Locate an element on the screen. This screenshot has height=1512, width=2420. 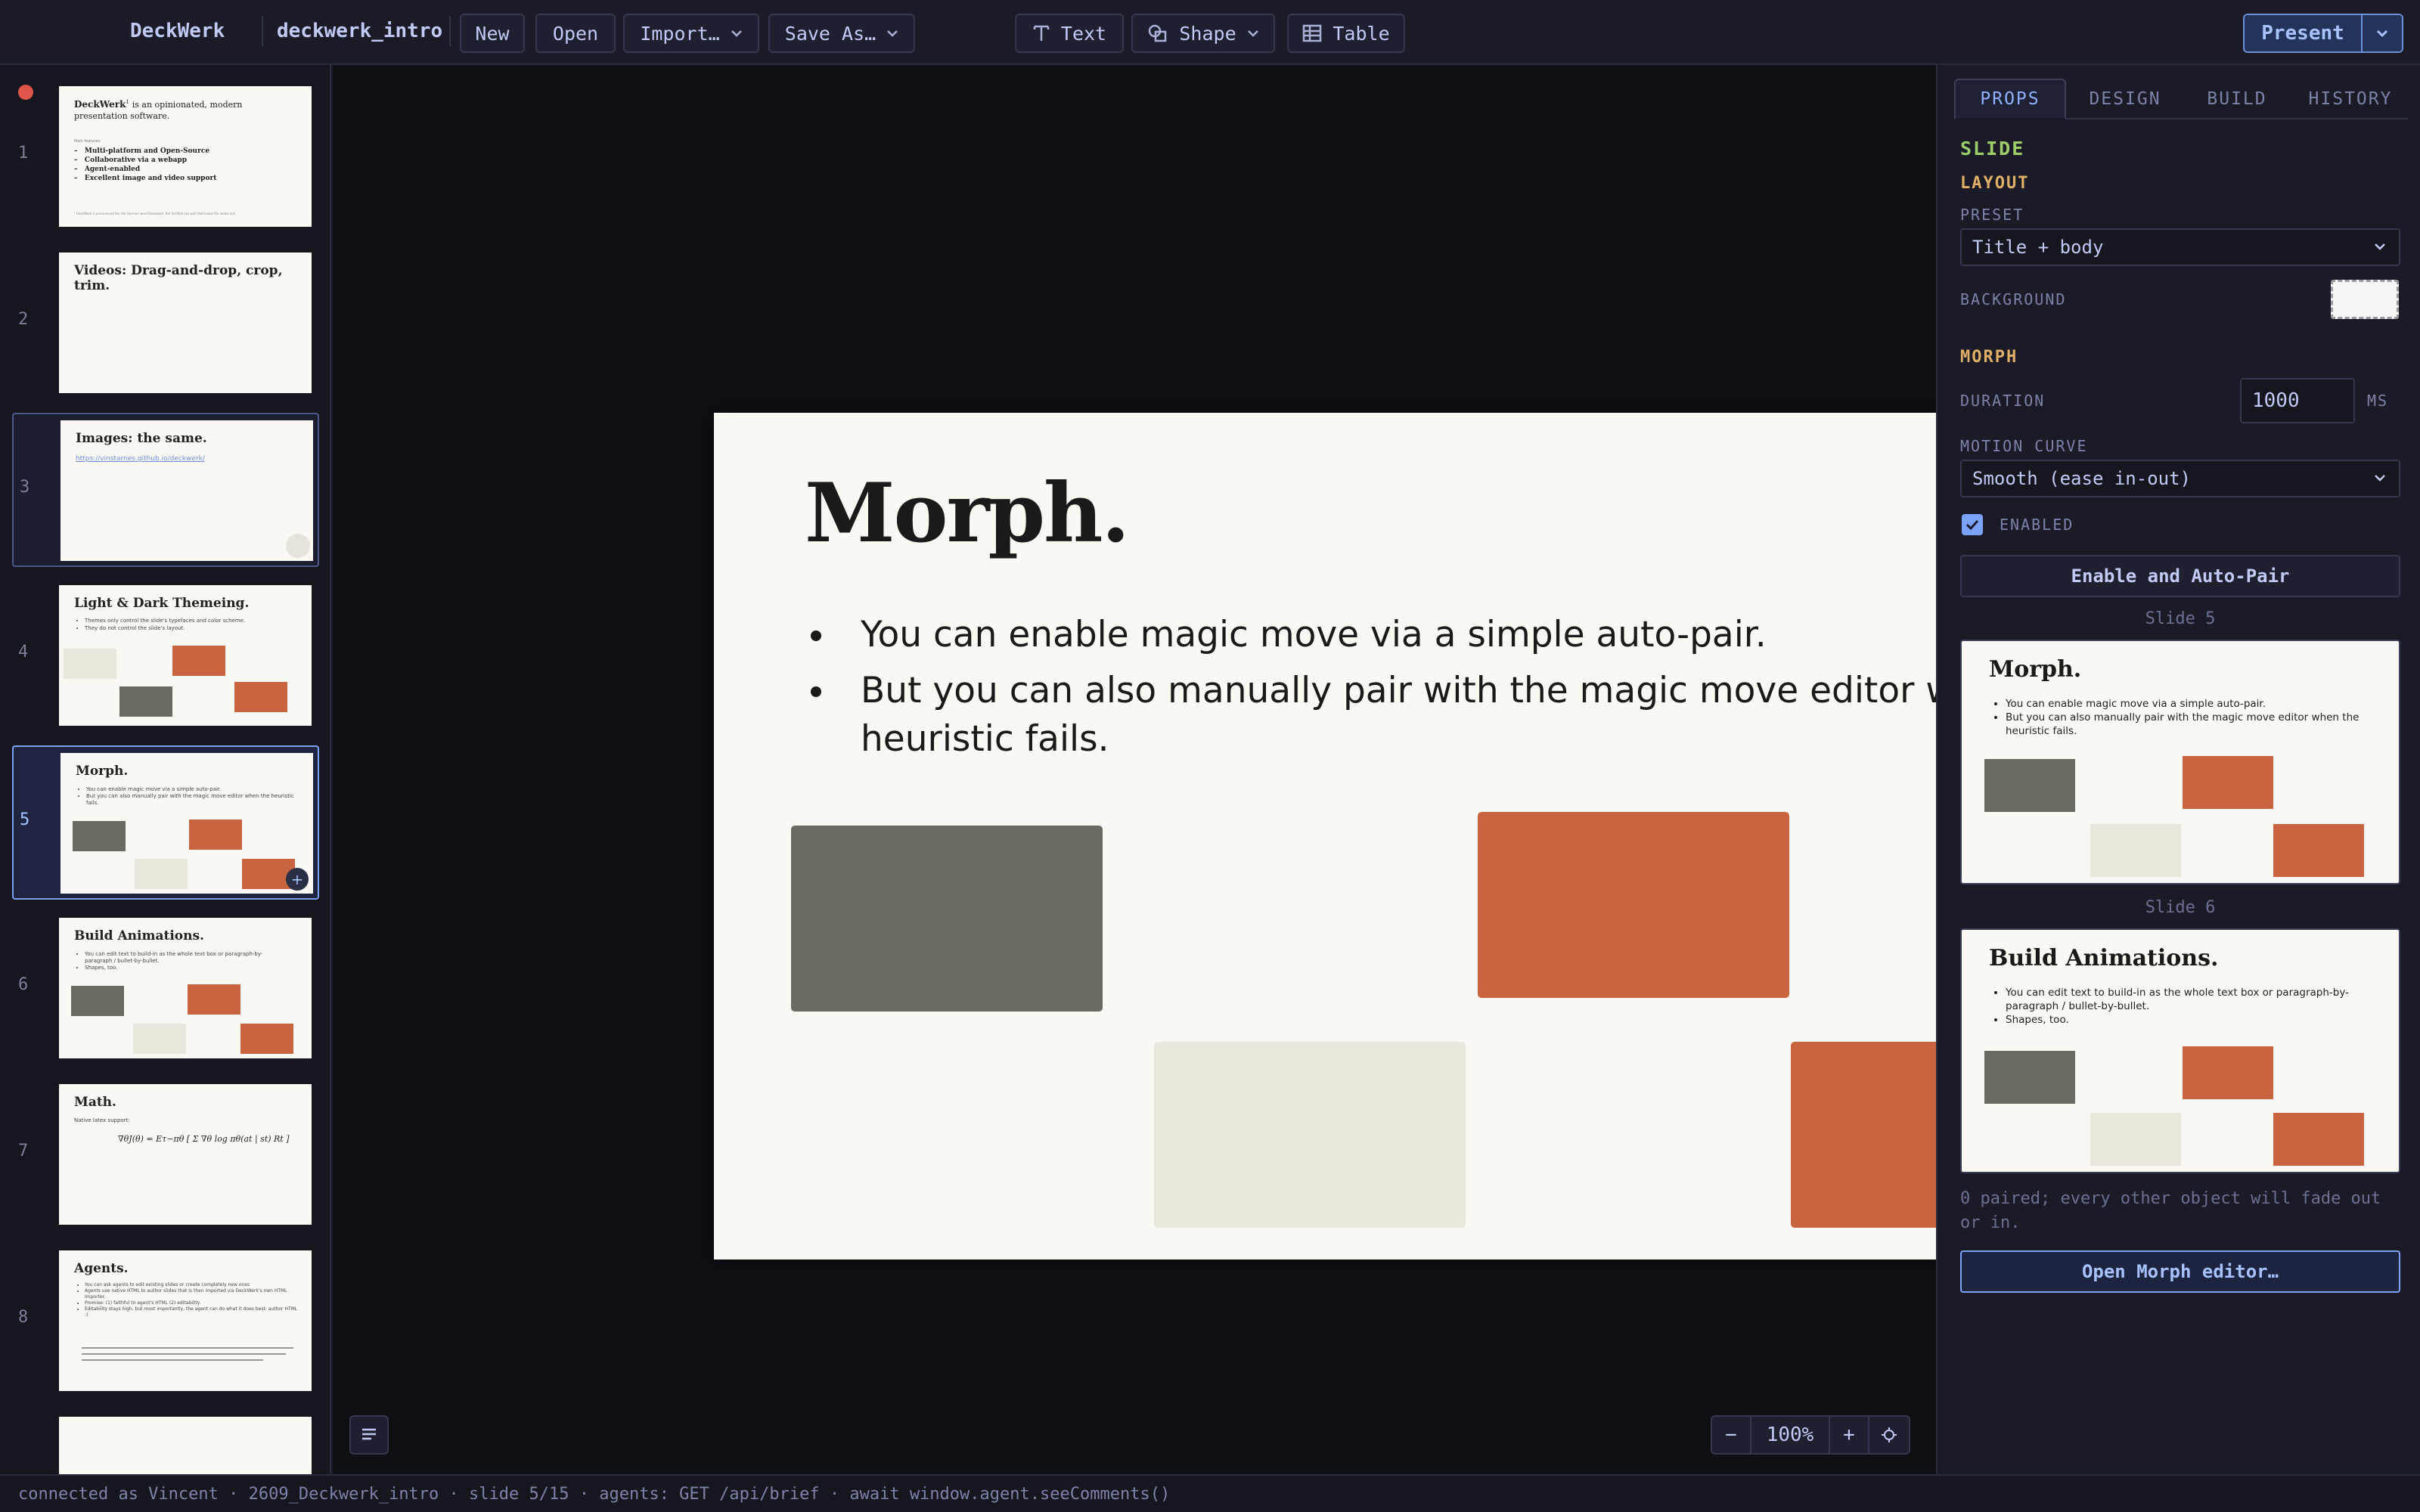
orange-rectangle-shape is located at coordinates (1633, 905).